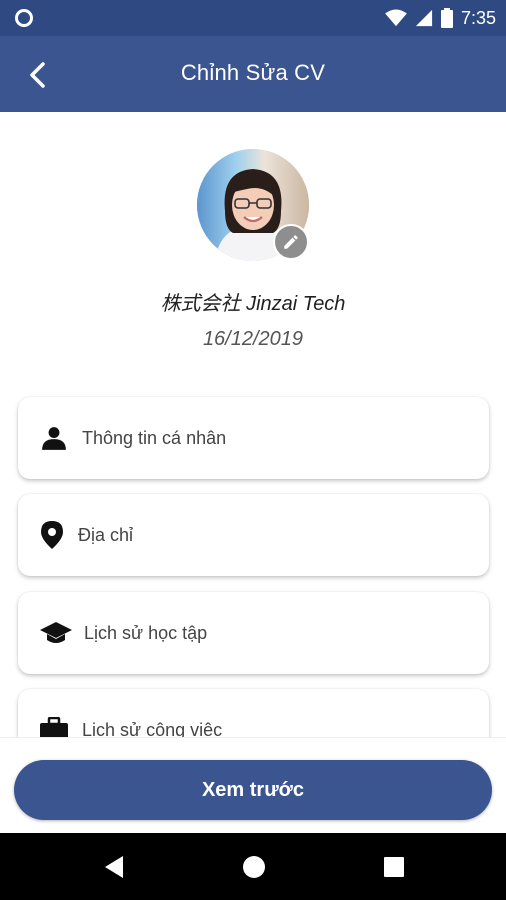 Image resolution: width=506 pixels, height=900 pixels. Describe the element at coordinates (54, 438) in the screenshot. I see `person-icon` at that location.